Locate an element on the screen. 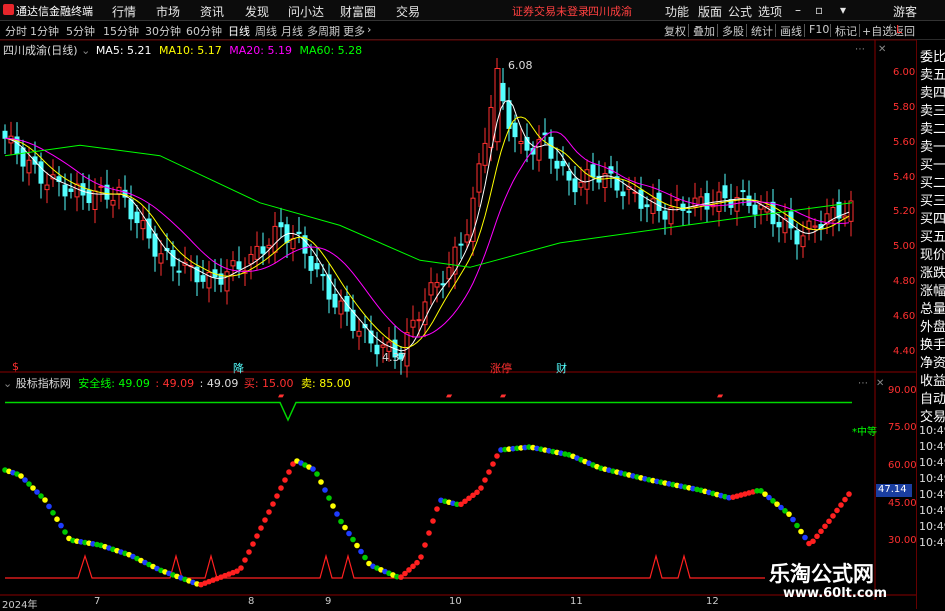  date-tick: 8 is located at coordinates (251, 601).